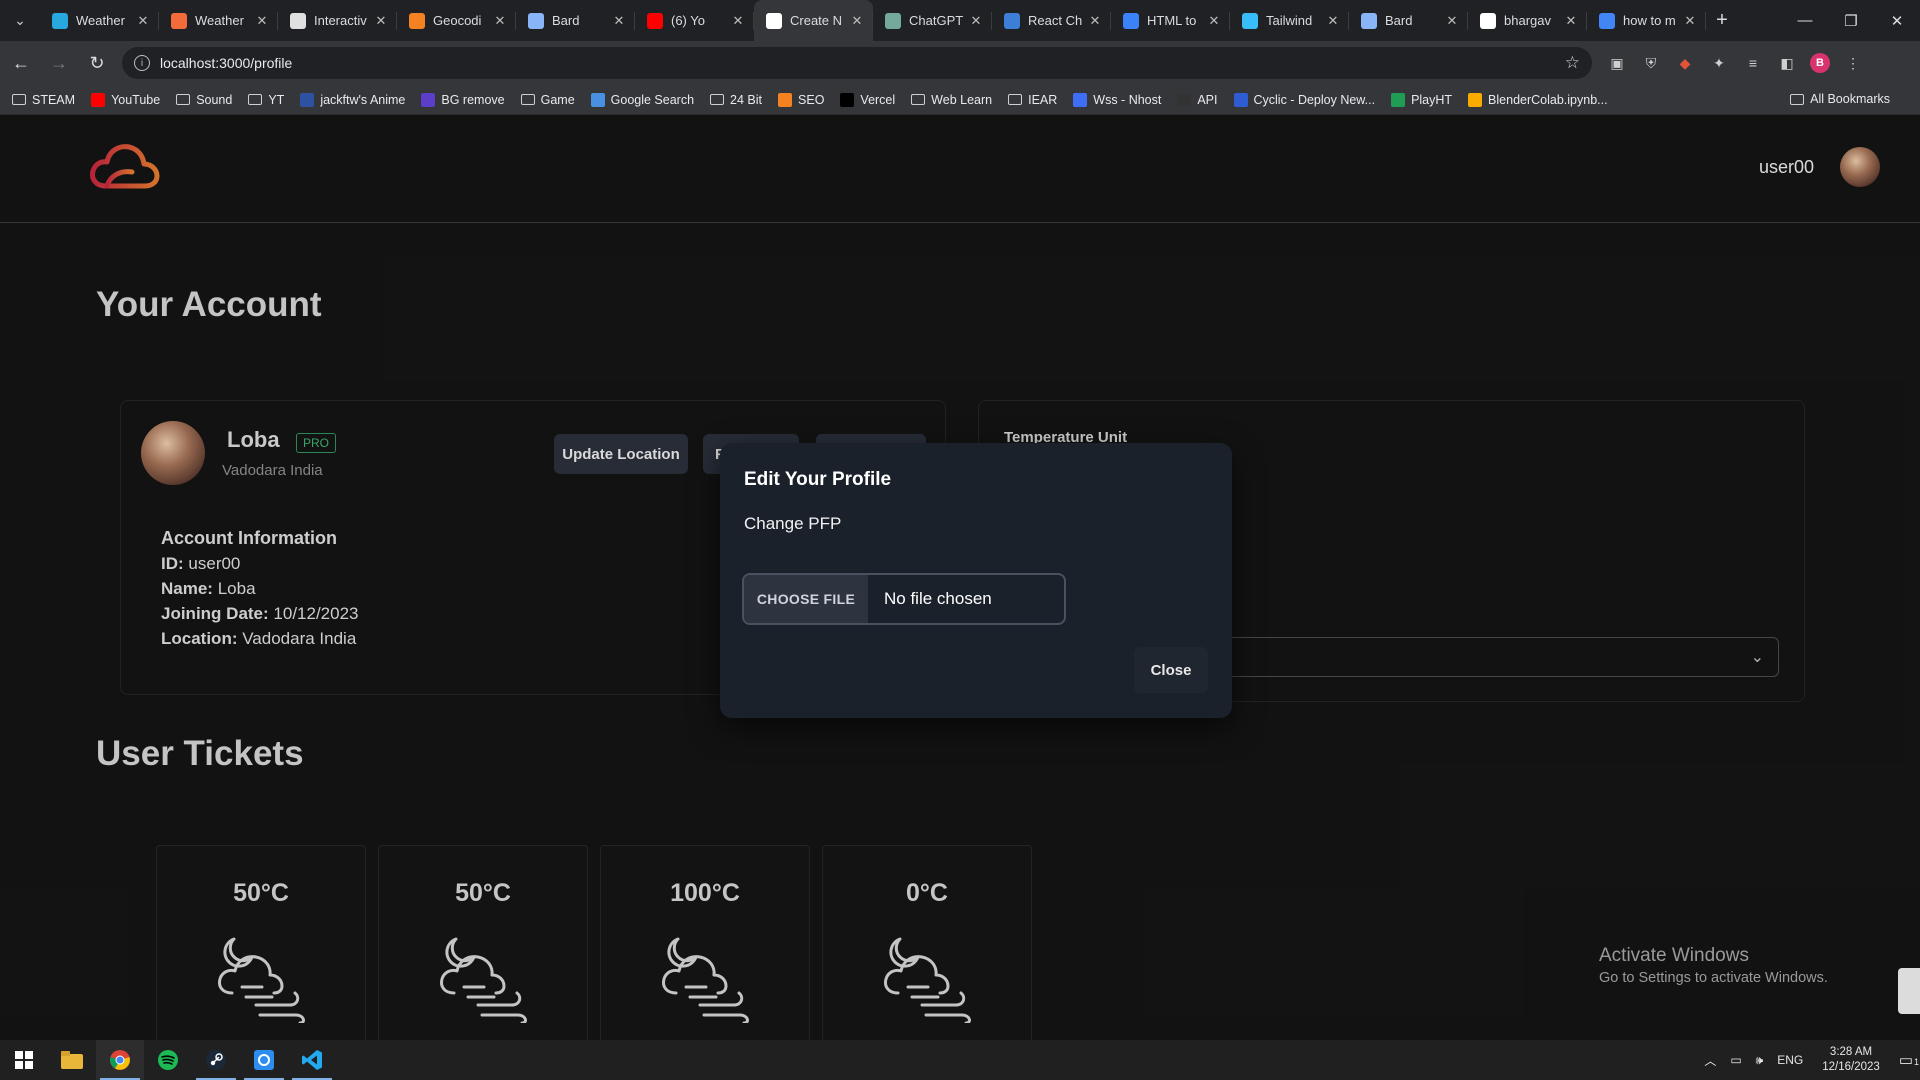 Image resolution: width=1920 pixels, height=1080 pixels. I want to click on shield-extension-icon: ⛨, so click(1651, 63).